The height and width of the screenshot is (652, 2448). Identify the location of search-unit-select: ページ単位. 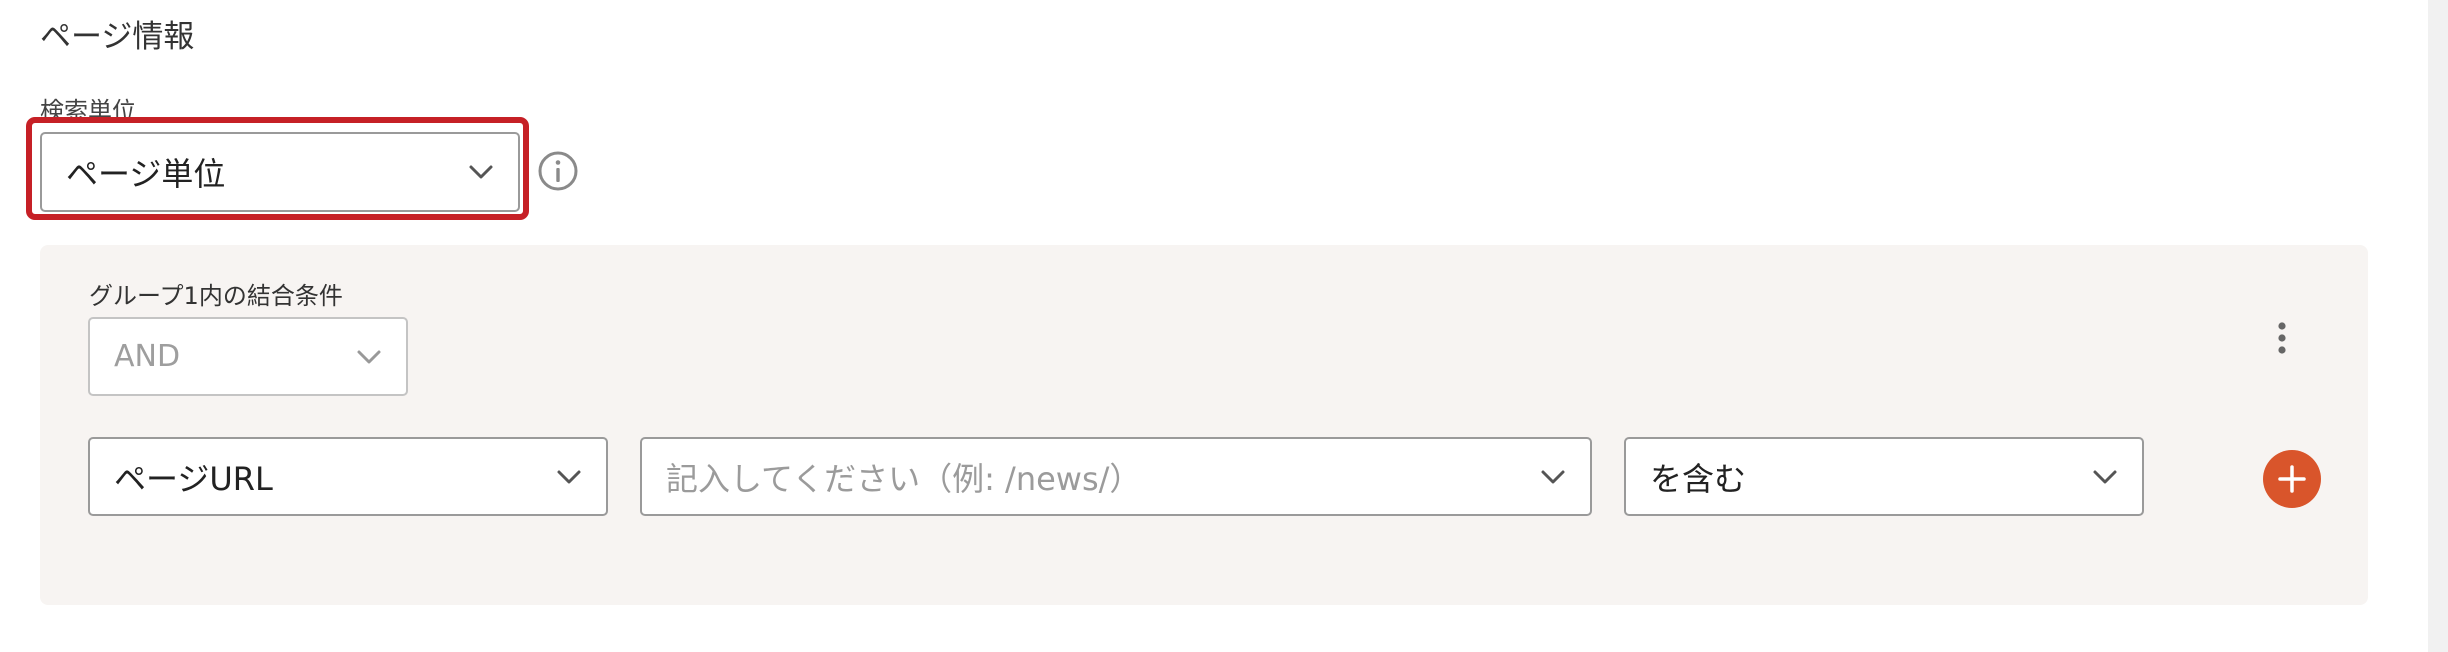
(280, 172).